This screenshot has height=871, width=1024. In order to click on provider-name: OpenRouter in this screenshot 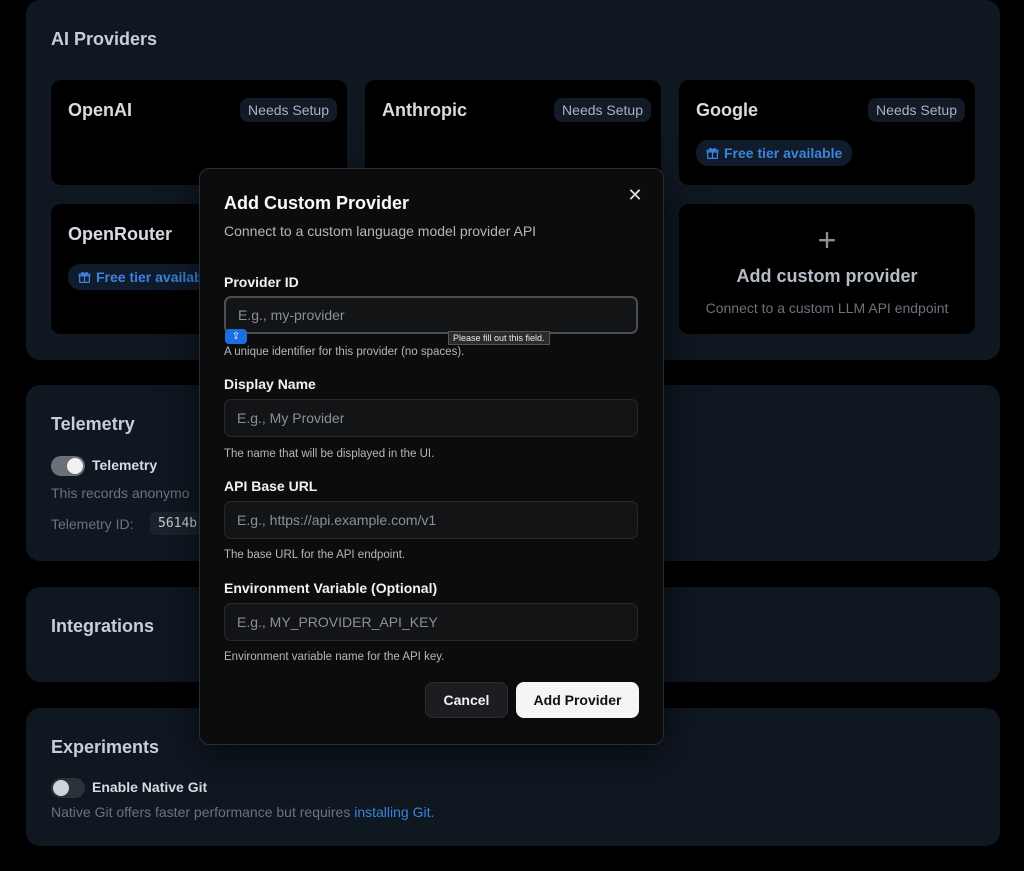, I will do `click(120, 234)`.